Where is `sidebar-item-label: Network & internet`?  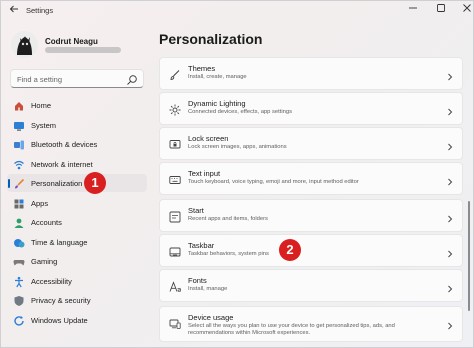
sidebar-item-label: Network & internet is located at coordinates (62, 164).